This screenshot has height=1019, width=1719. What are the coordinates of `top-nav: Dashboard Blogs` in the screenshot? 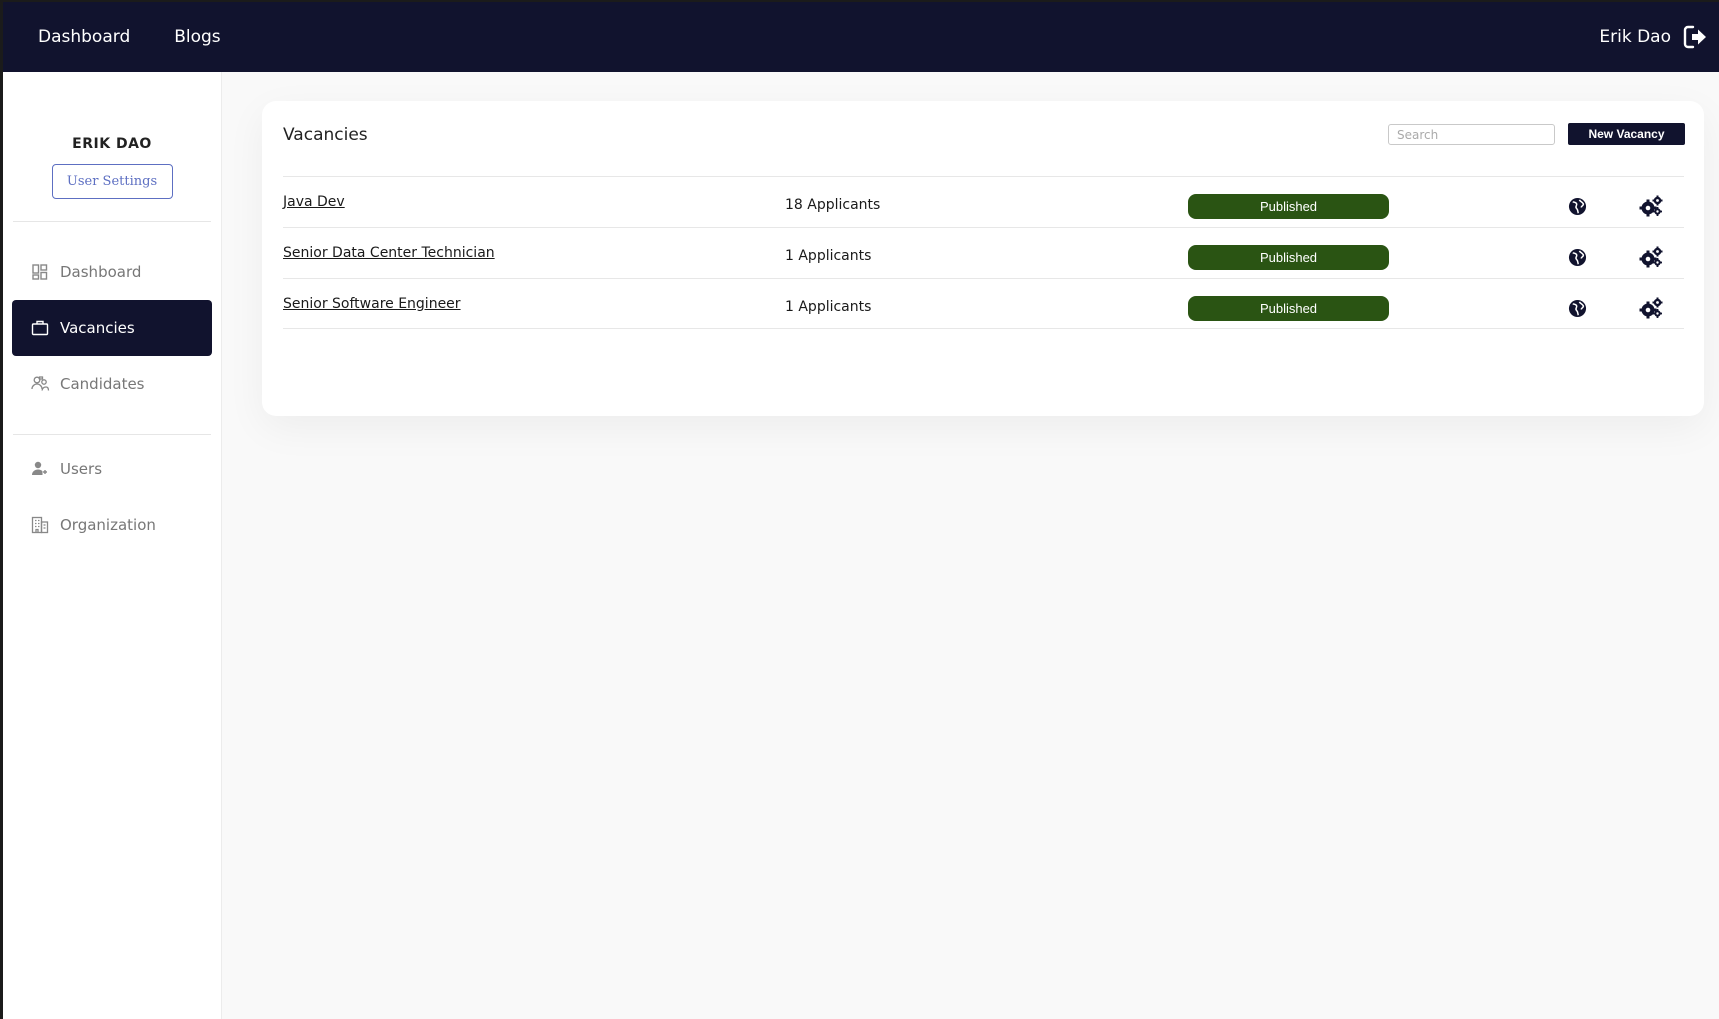 It's located at (151, 37).